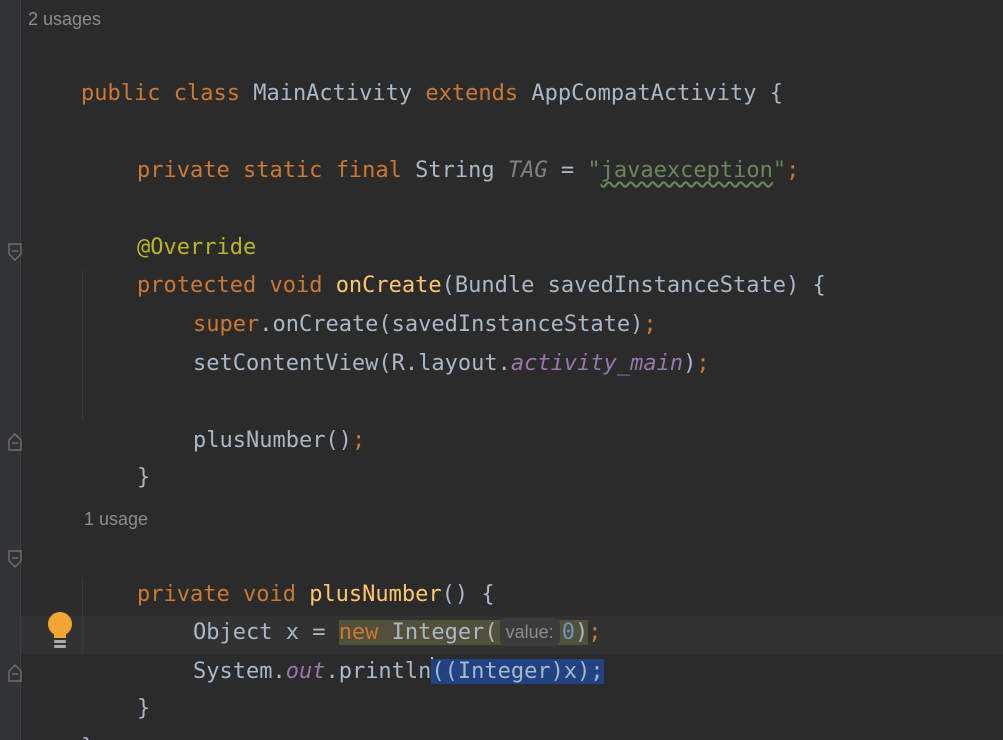 Image resolution: width=1003 pixels, height=740 pixels. What do you see at coordinates (64, 19) in the screenshot?
I see `usages-hint: 2 usages` at bounding box center [64, 19].